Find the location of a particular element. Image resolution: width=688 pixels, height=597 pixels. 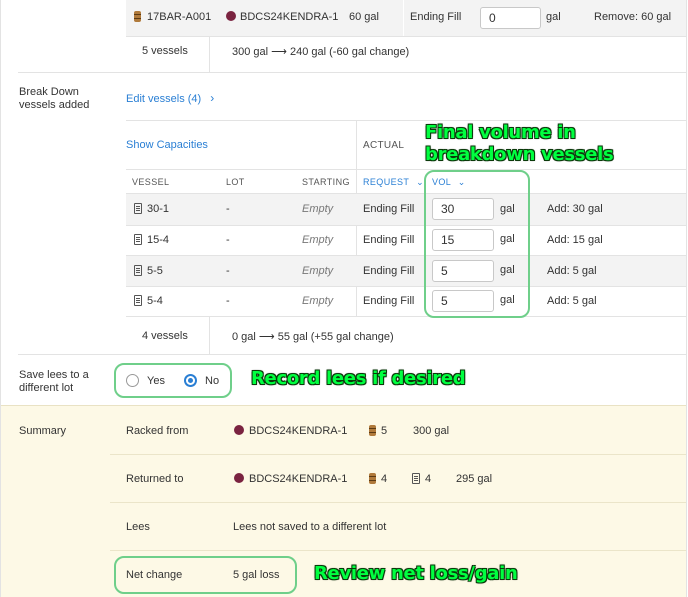

source-unit: gal is located at coordinates (553, 17).